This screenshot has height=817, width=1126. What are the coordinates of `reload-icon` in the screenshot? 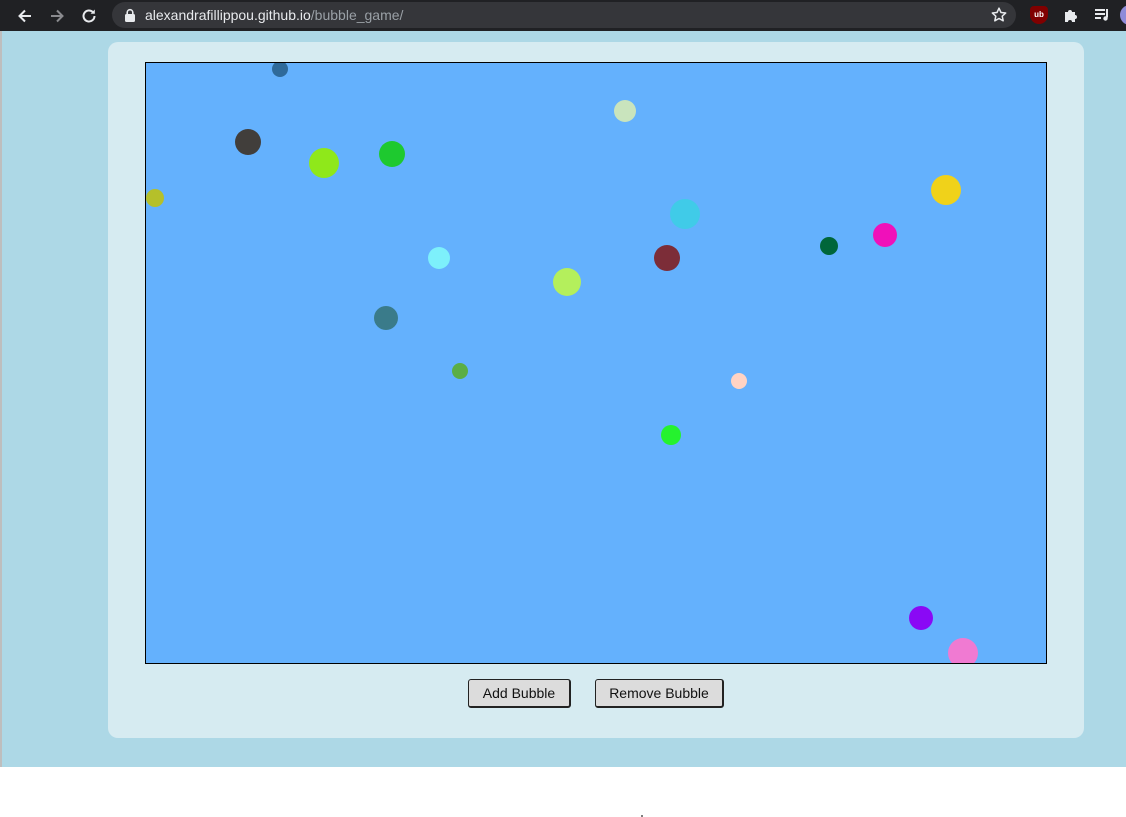 It's located at (89, 16).